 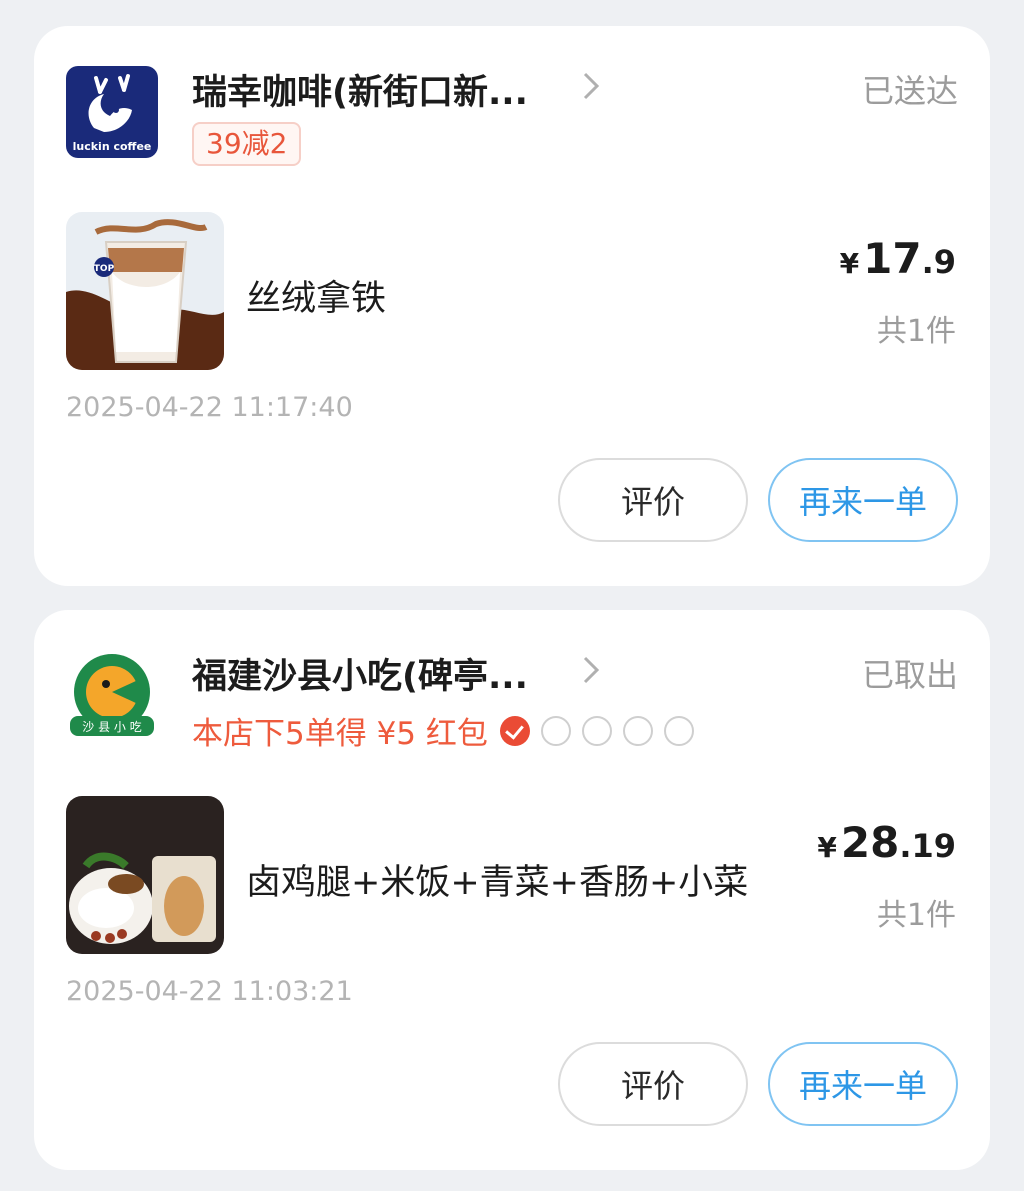 I want to click on promo-text: 本店下5单得 ¥5 红包, so click(x=340, y=734).